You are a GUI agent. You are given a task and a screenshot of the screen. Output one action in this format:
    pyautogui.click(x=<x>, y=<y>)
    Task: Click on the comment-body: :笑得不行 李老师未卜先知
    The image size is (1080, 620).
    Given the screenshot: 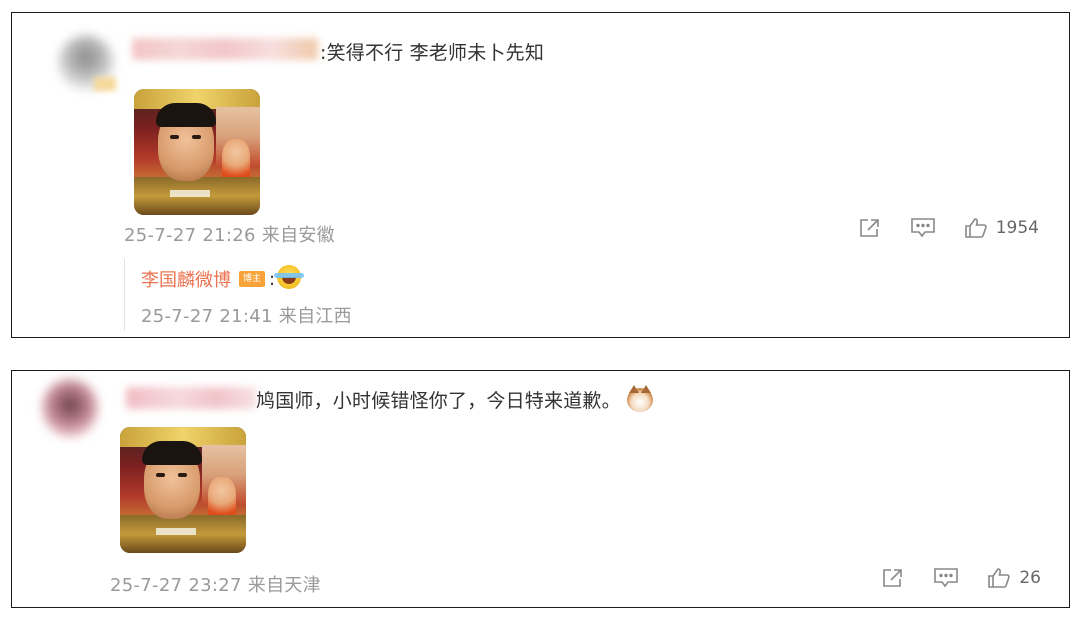 What is the action you would take?
    pyautogui.click(x=432, y=53)
    